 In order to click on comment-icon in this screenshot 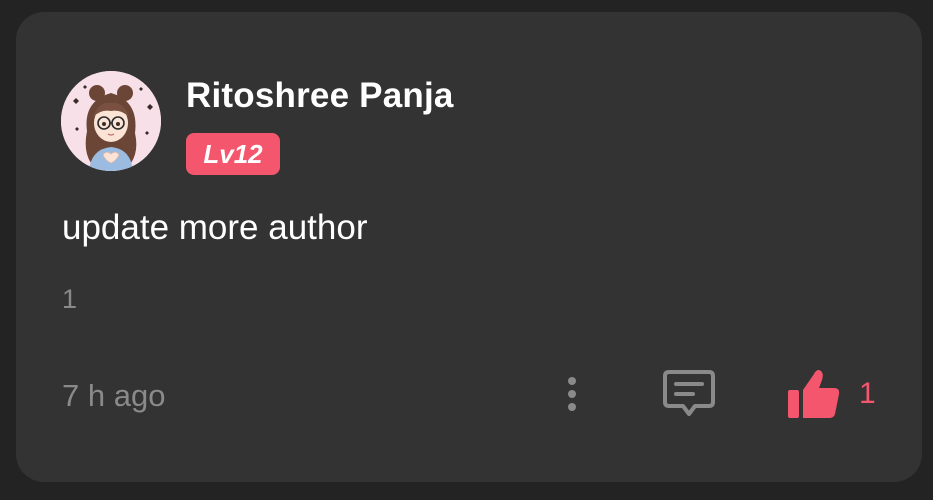, I will do `click(689, 393)`.